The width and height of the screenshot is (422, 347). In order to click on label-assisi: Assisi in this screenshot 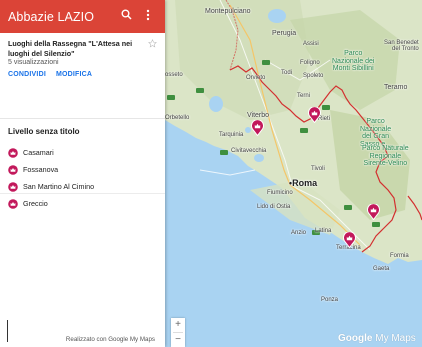, I will do `click(311, 44)`.